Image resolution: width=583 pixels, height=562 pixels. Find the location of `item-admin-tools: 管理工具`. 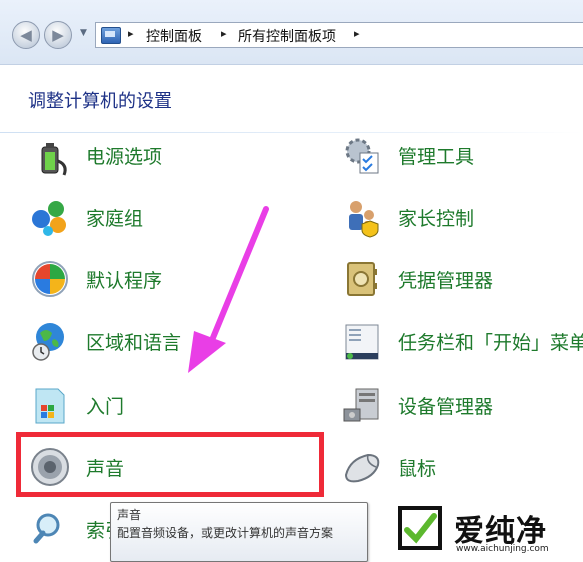

item-admin-tools: 管理工具 is located at coordinates (460, 155).